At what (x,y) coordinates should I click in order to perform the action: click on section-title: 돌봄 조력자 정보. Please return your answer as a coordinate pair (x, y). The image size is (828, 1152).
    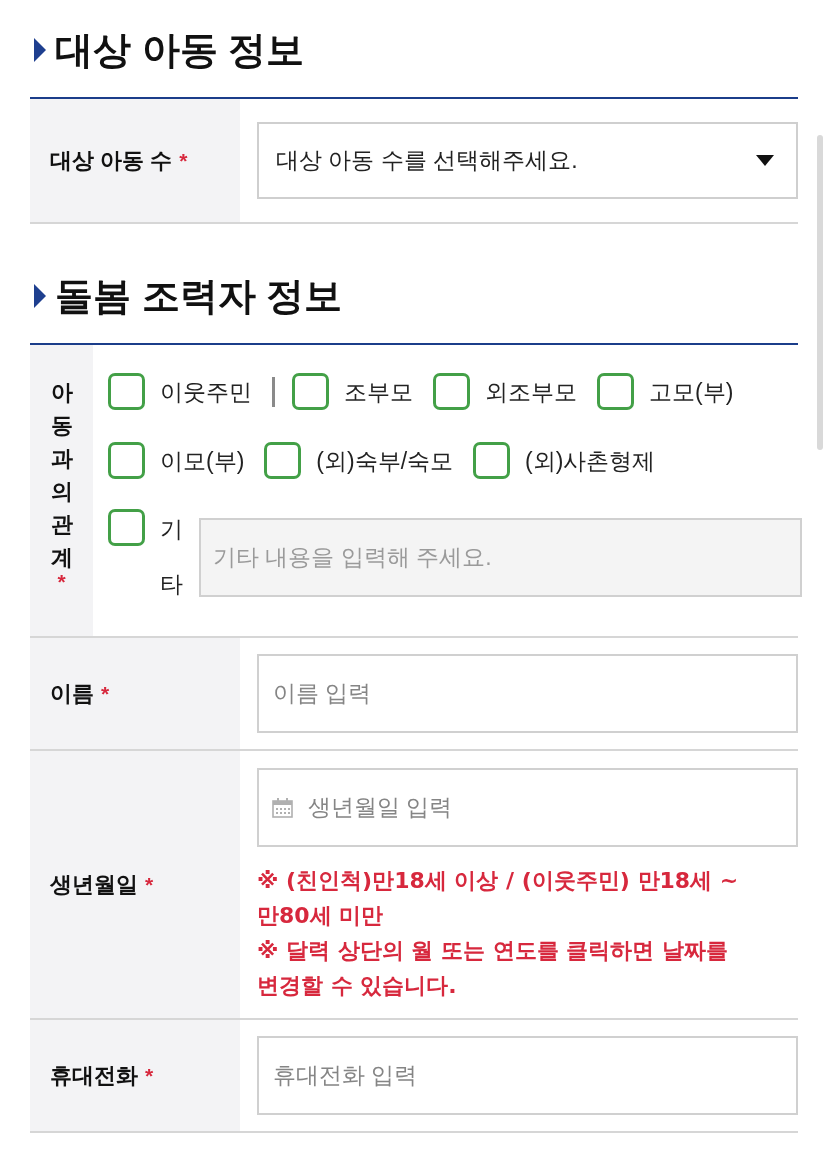
    Looking at the image, I should click on (199, 296).